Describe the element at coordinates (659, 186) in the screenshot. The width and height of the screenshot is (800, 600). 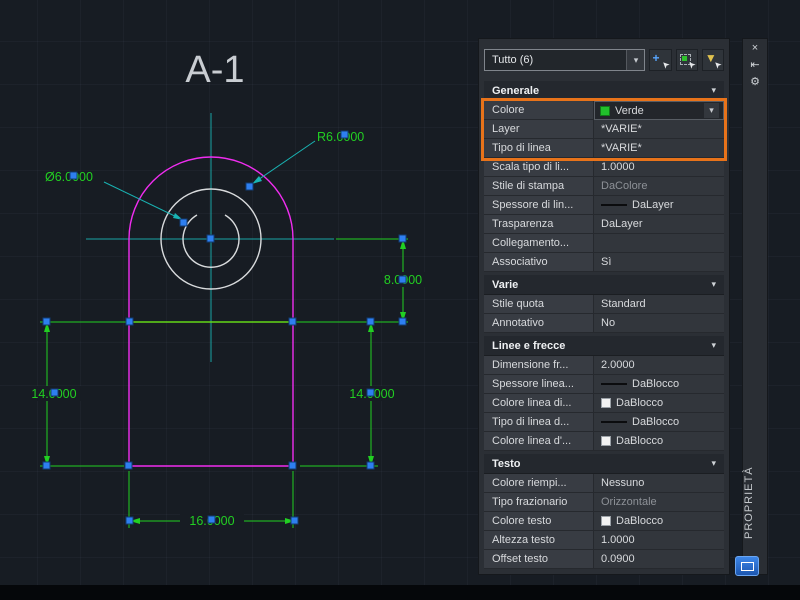
I see `property-value: DaColore` at that location.